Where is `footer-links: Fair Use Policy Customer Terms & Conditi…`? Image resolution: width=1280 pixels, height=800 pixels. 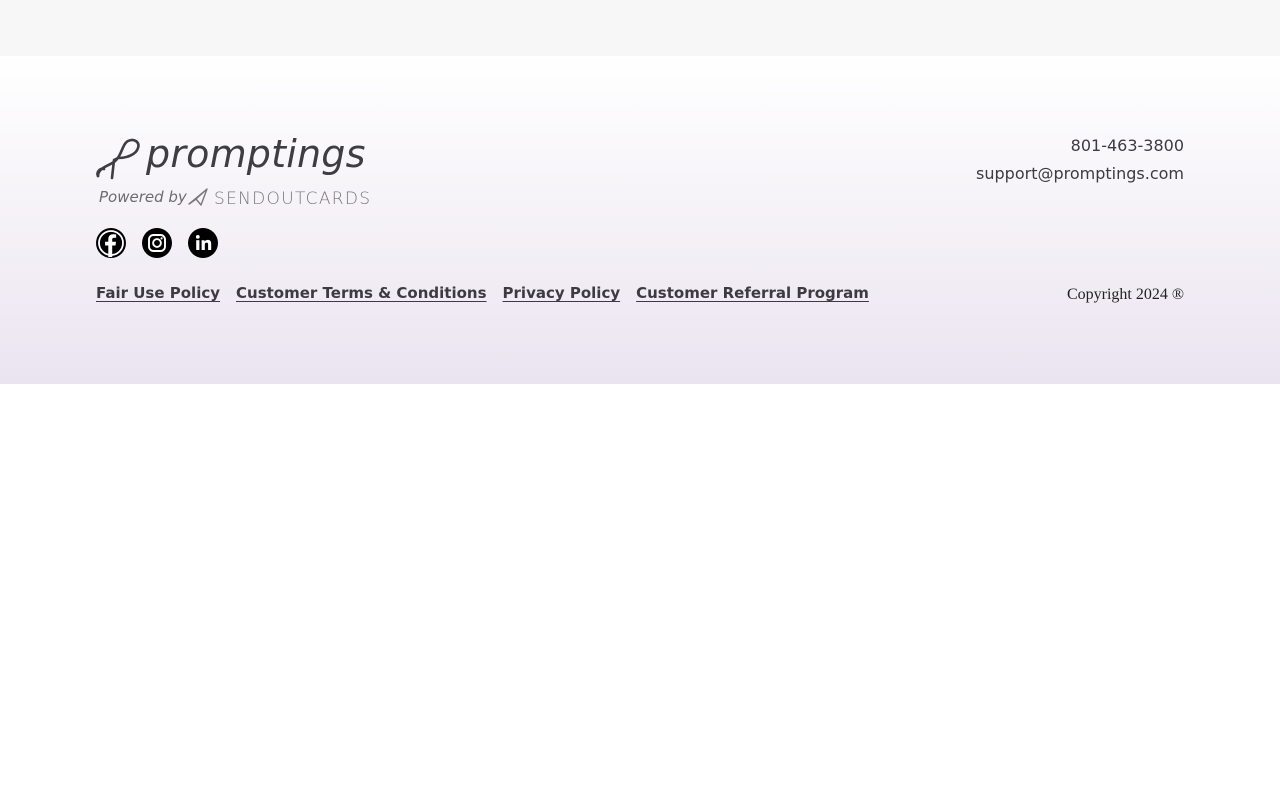 footer-links: Fair Use Policy Customer Terms & Conditi… is located at coordinates (482, 293).